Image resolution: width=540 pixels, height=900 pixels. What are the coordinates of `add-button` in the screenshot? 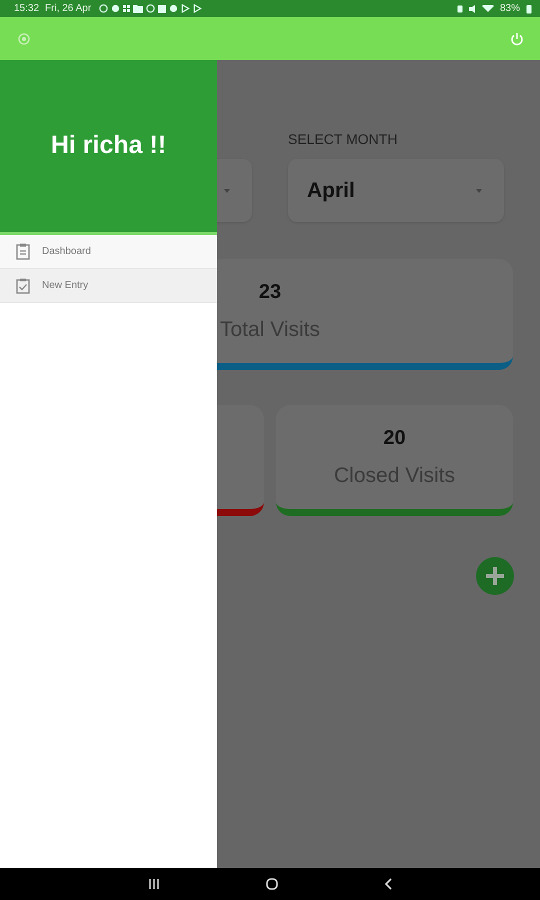 It's located at (495, 576).